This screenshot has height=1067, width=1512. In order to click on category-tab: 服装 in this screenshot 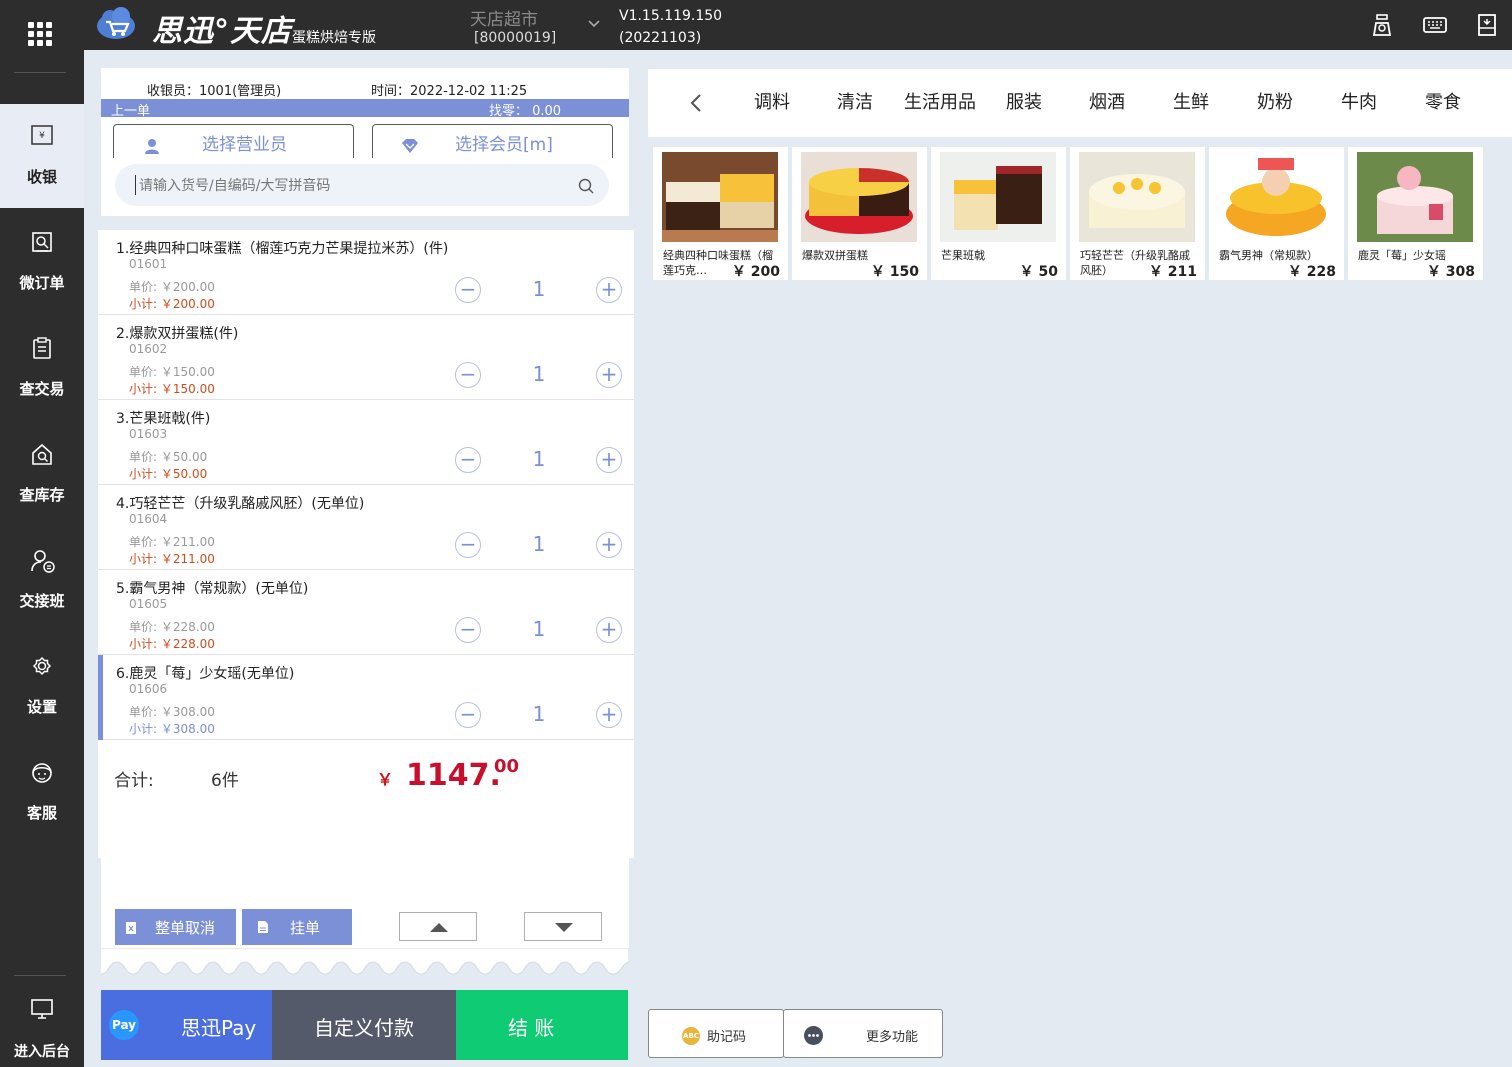, I will do `click(1024, 101)`.